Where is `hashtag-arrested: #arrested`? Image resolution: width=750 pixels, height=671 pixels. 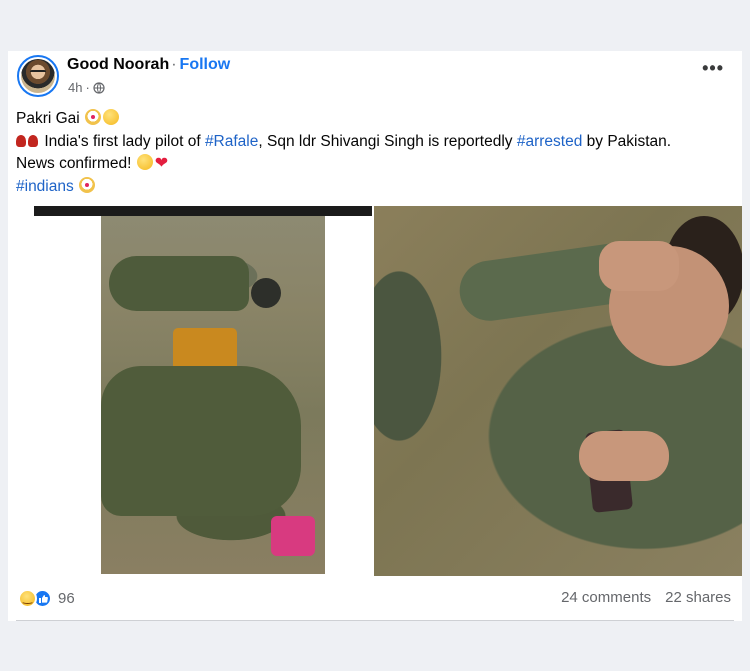 hashtag-arrested: #arrested is located at coordinates (549, 141).